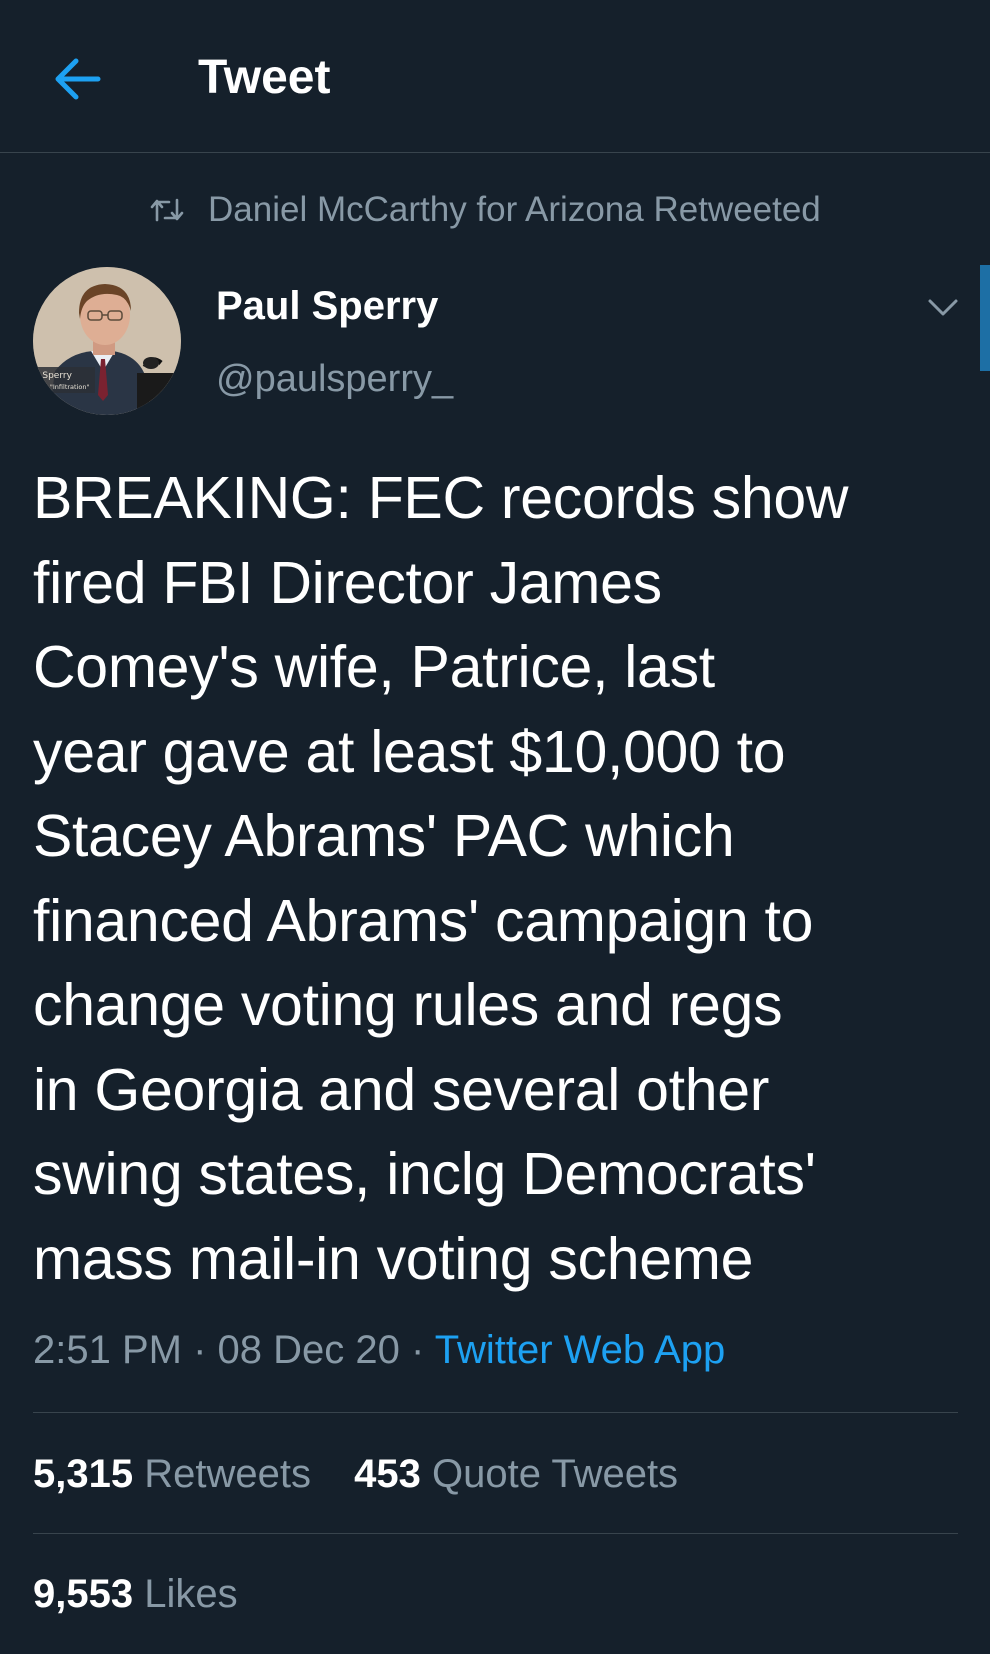 Image resolution: width=990 pixels, height=1654 pixels. I want to click on tweet-text-line: swing states, inclg Democrats', so click(424, 1174).